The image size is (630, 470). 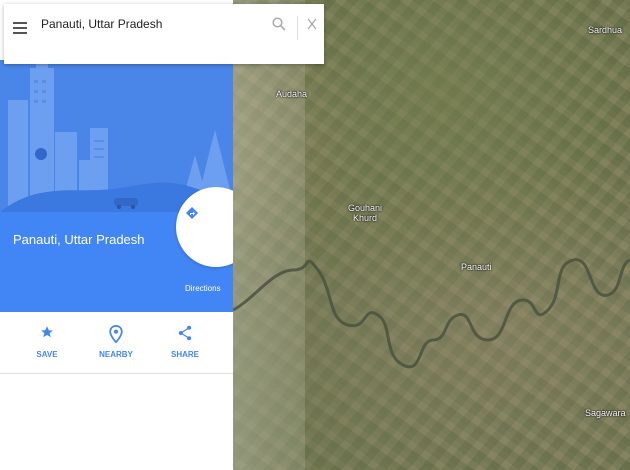 I want to click on nearby-label: NEARBY, so click(x=116, y=354).